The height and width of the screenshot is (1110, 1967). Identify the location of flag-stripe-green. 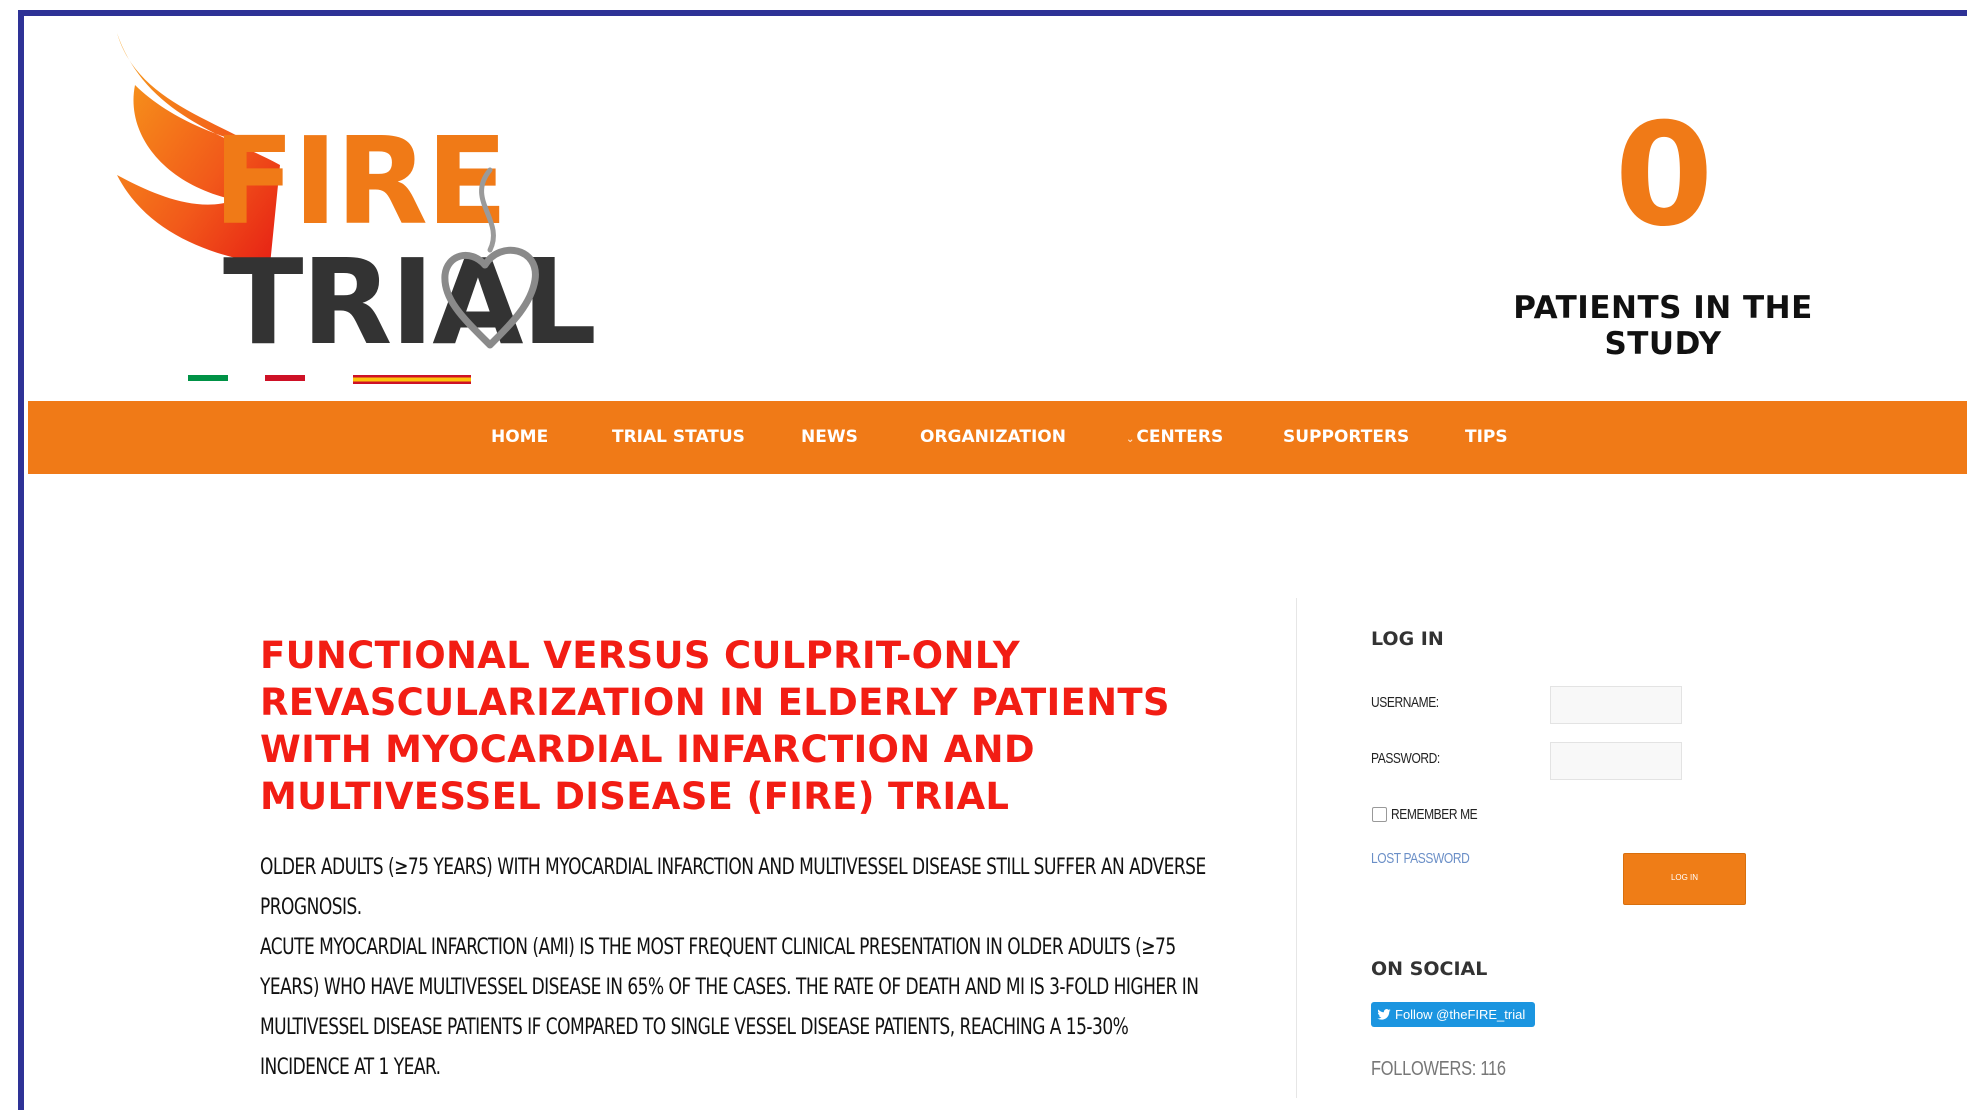
(208, 378).